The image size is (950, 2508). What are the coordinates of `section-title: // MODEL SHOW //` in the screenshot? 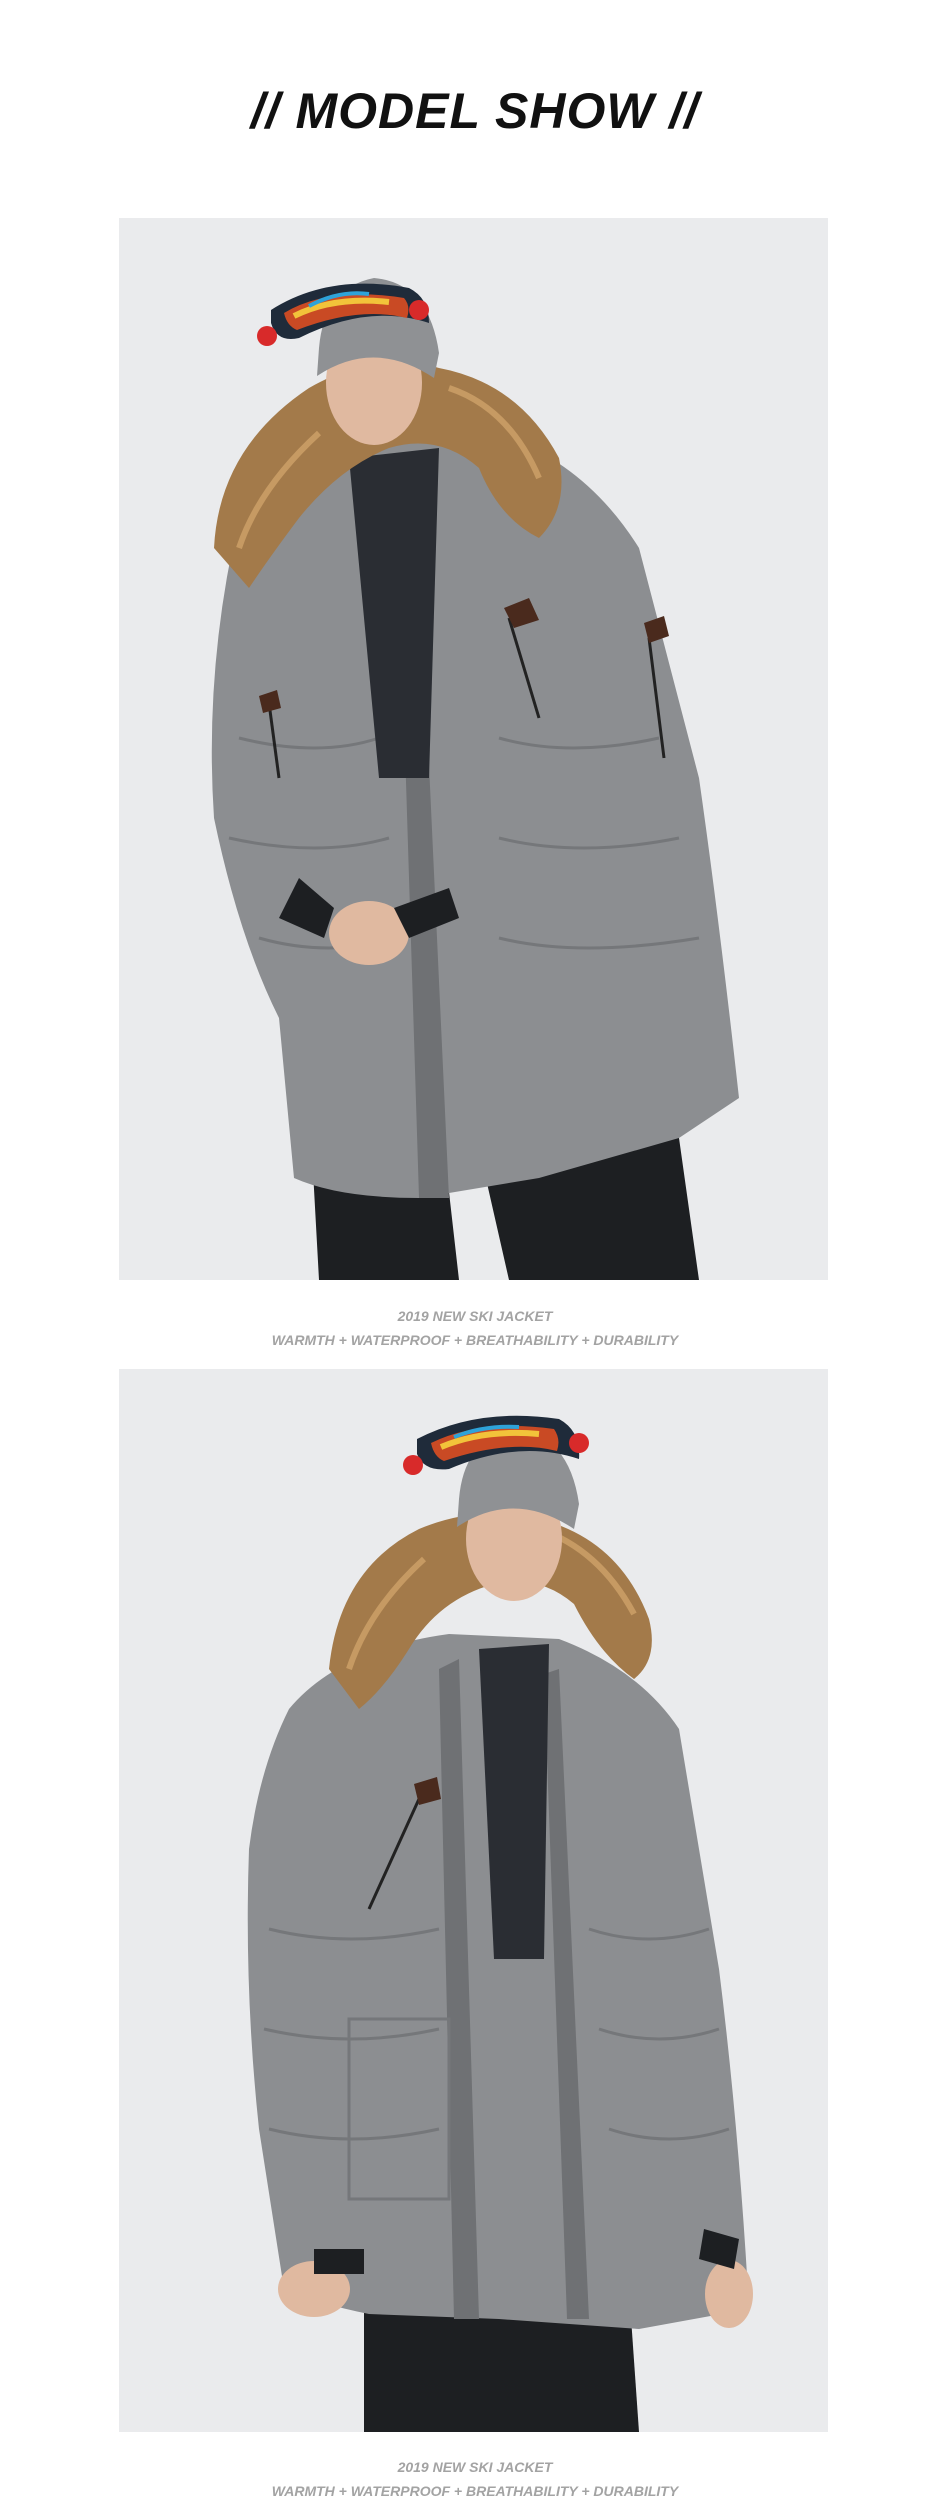 It's located at (475, 111).